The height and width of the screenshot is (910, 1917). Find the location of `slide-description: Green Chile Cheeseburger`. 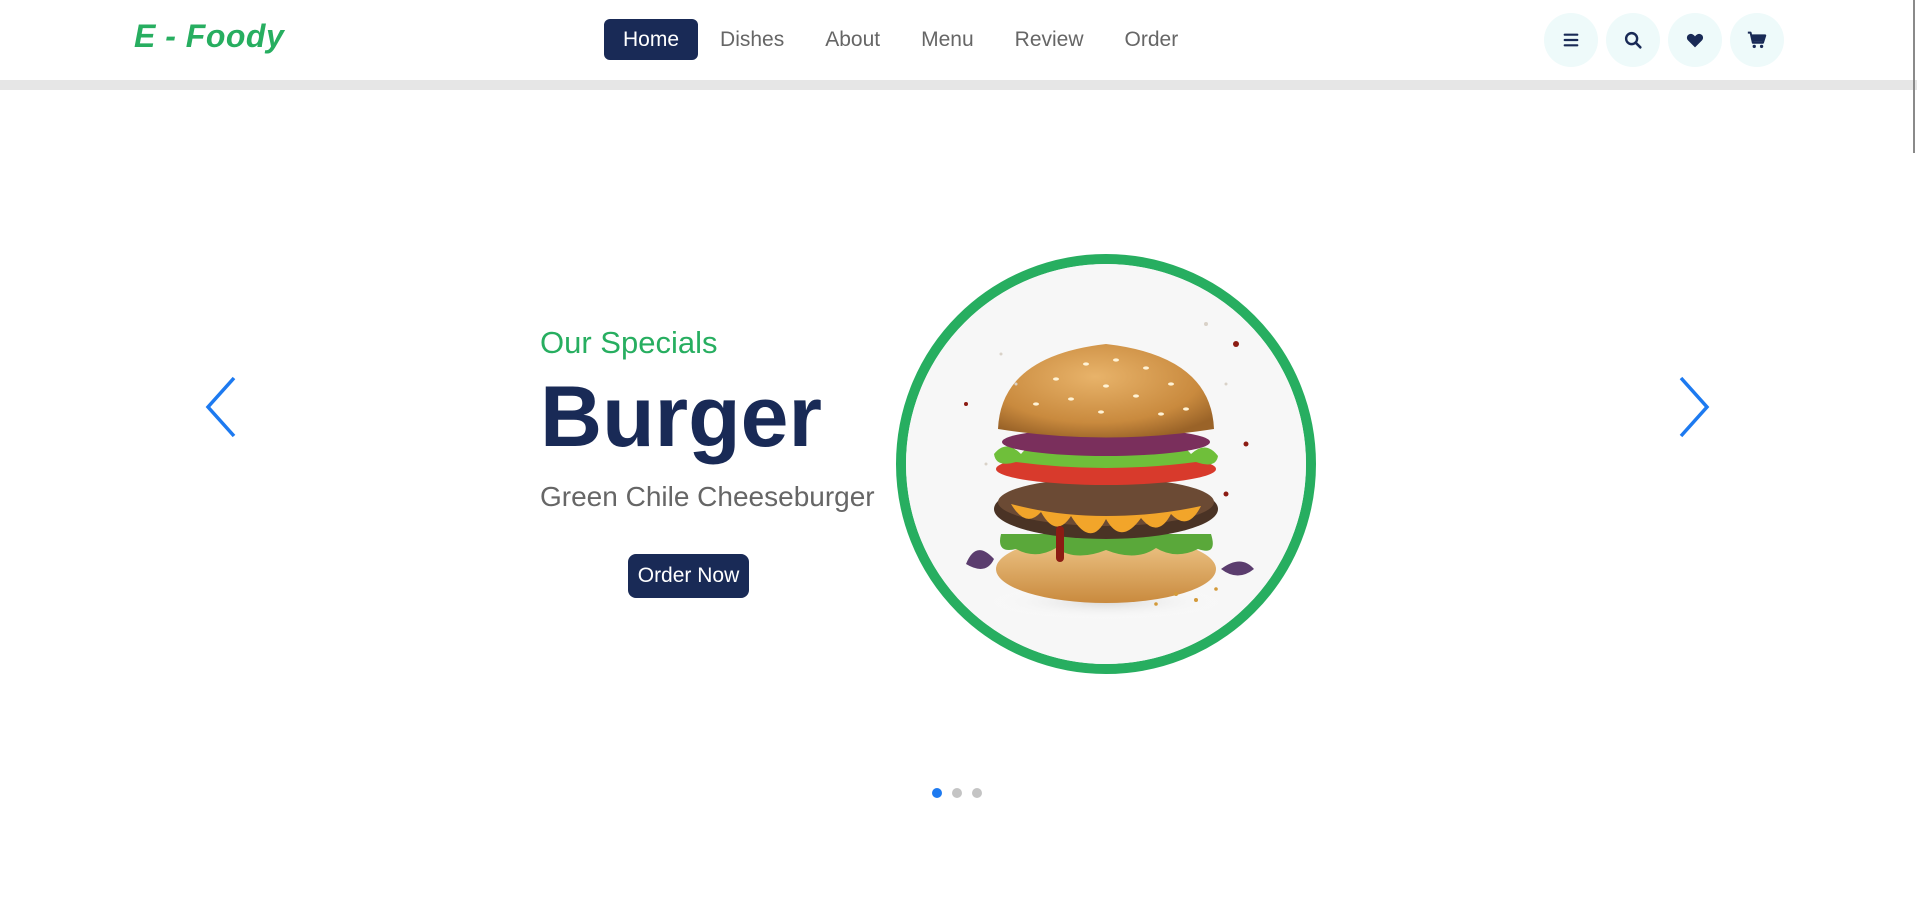

slide-description: Green Chile Cheeseburger is located at coordinates (707, 496).